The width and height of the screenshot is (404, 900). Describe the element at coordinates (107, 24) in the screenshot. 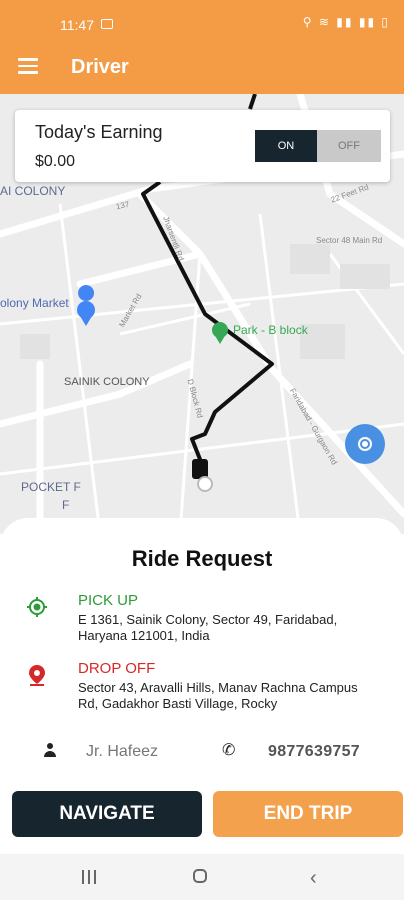

I see `gallery-notification-icon` at that location.